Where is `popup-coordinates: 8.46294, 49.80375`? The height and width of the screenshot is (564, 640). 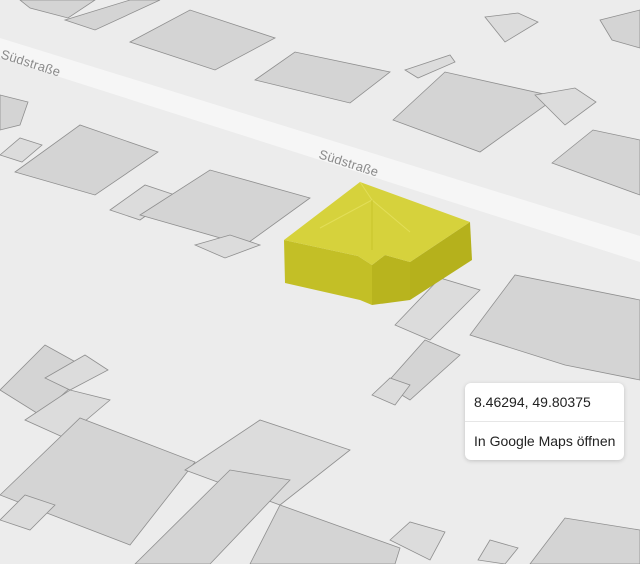 popup-coordinates: 8.46294, 49.80375 is located at coordinates (544, 402).